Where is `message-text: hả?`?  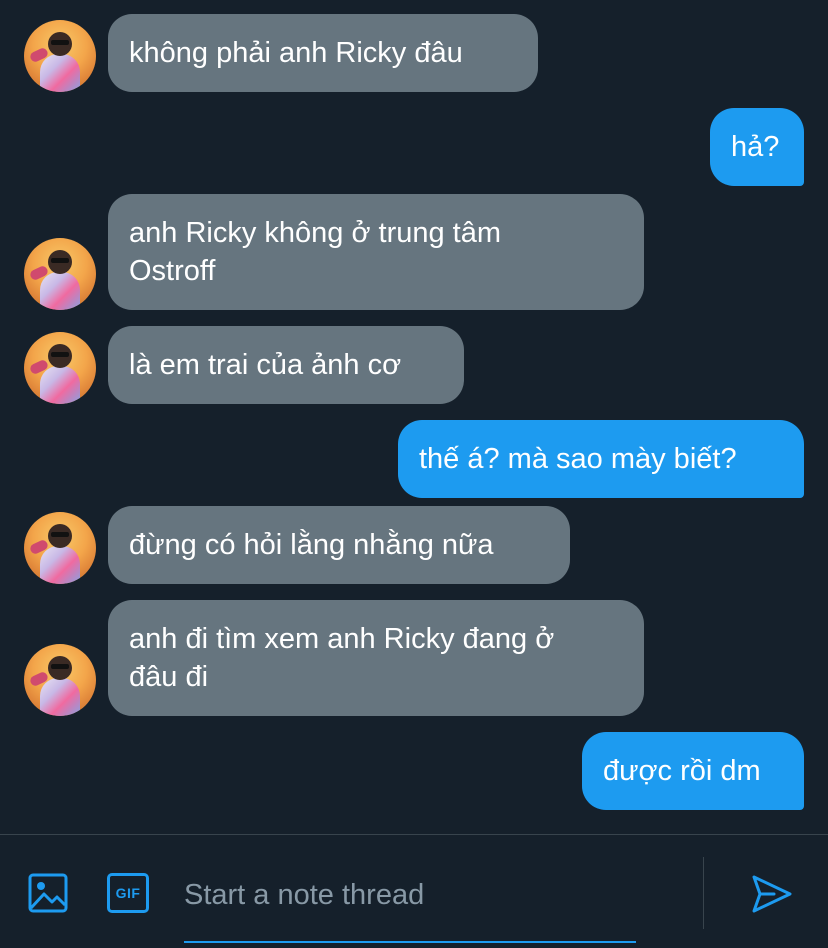
message-text: hả? is located at coordinates (755, 147).